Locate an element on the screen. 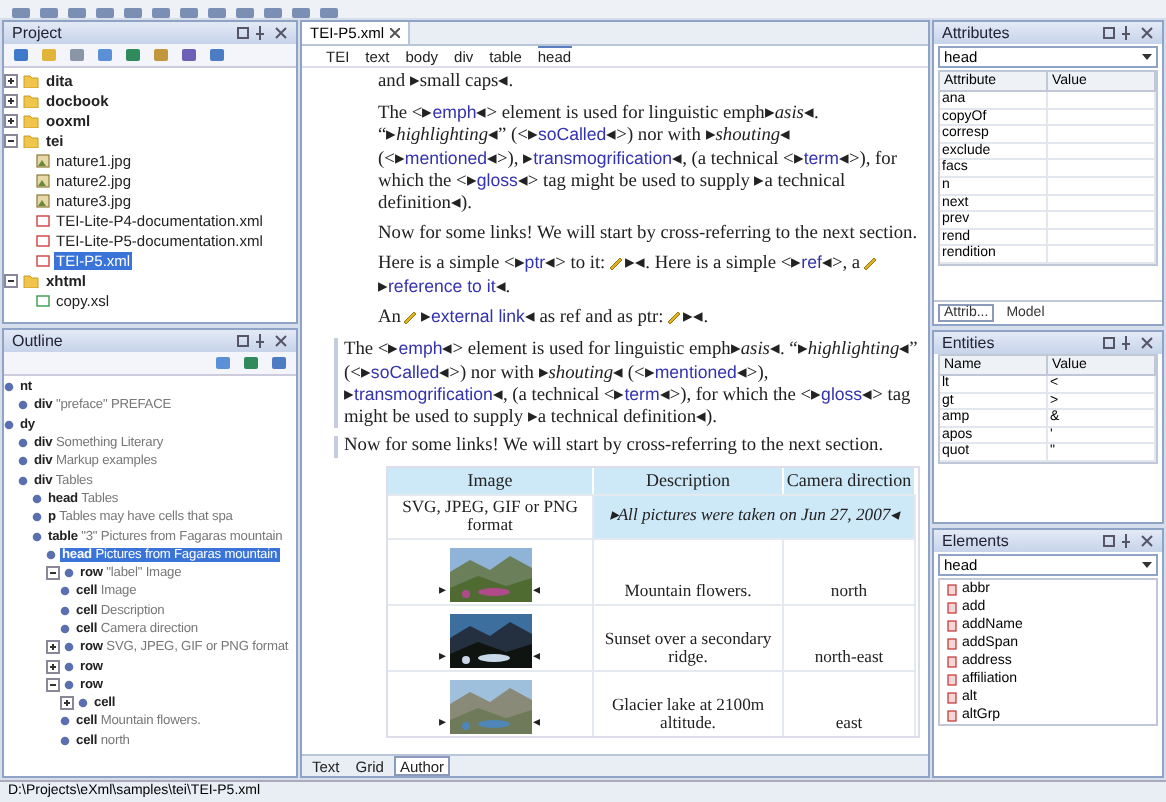 This screenshot has height=802, width=1166. table-cell: Glacier lake at 2100m altitude. is located at coordinates (689, 702).